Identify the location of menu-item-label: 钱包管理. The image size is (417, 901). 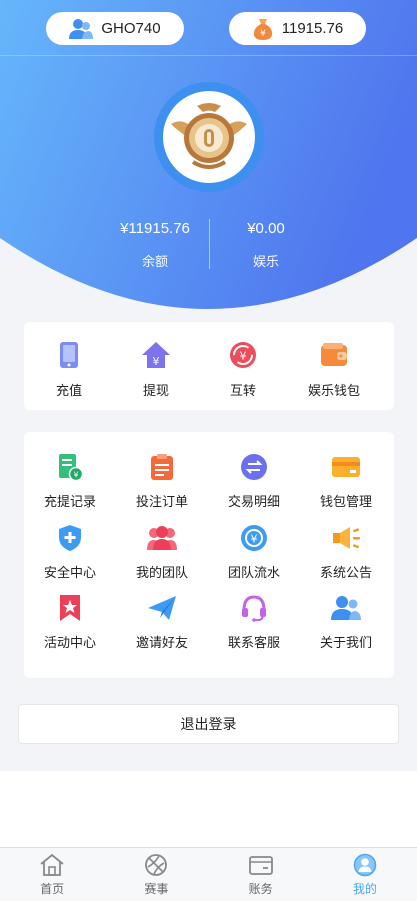
(345, 501).